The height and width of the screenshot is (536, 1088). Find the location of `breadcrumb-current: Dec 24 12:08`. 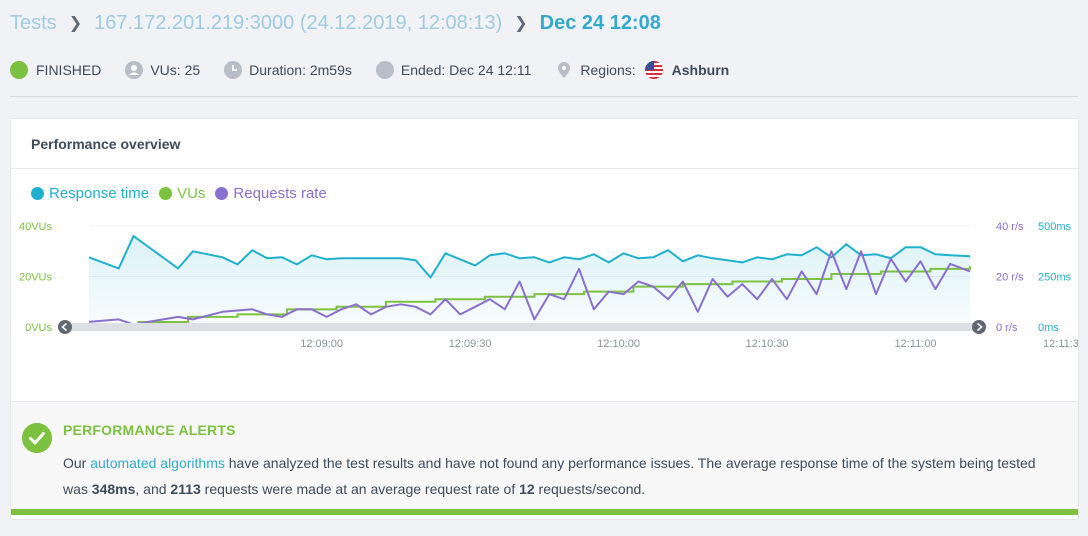

breadcrumb-current: Dec 24 12:08 is located at coordinates (600, 22).